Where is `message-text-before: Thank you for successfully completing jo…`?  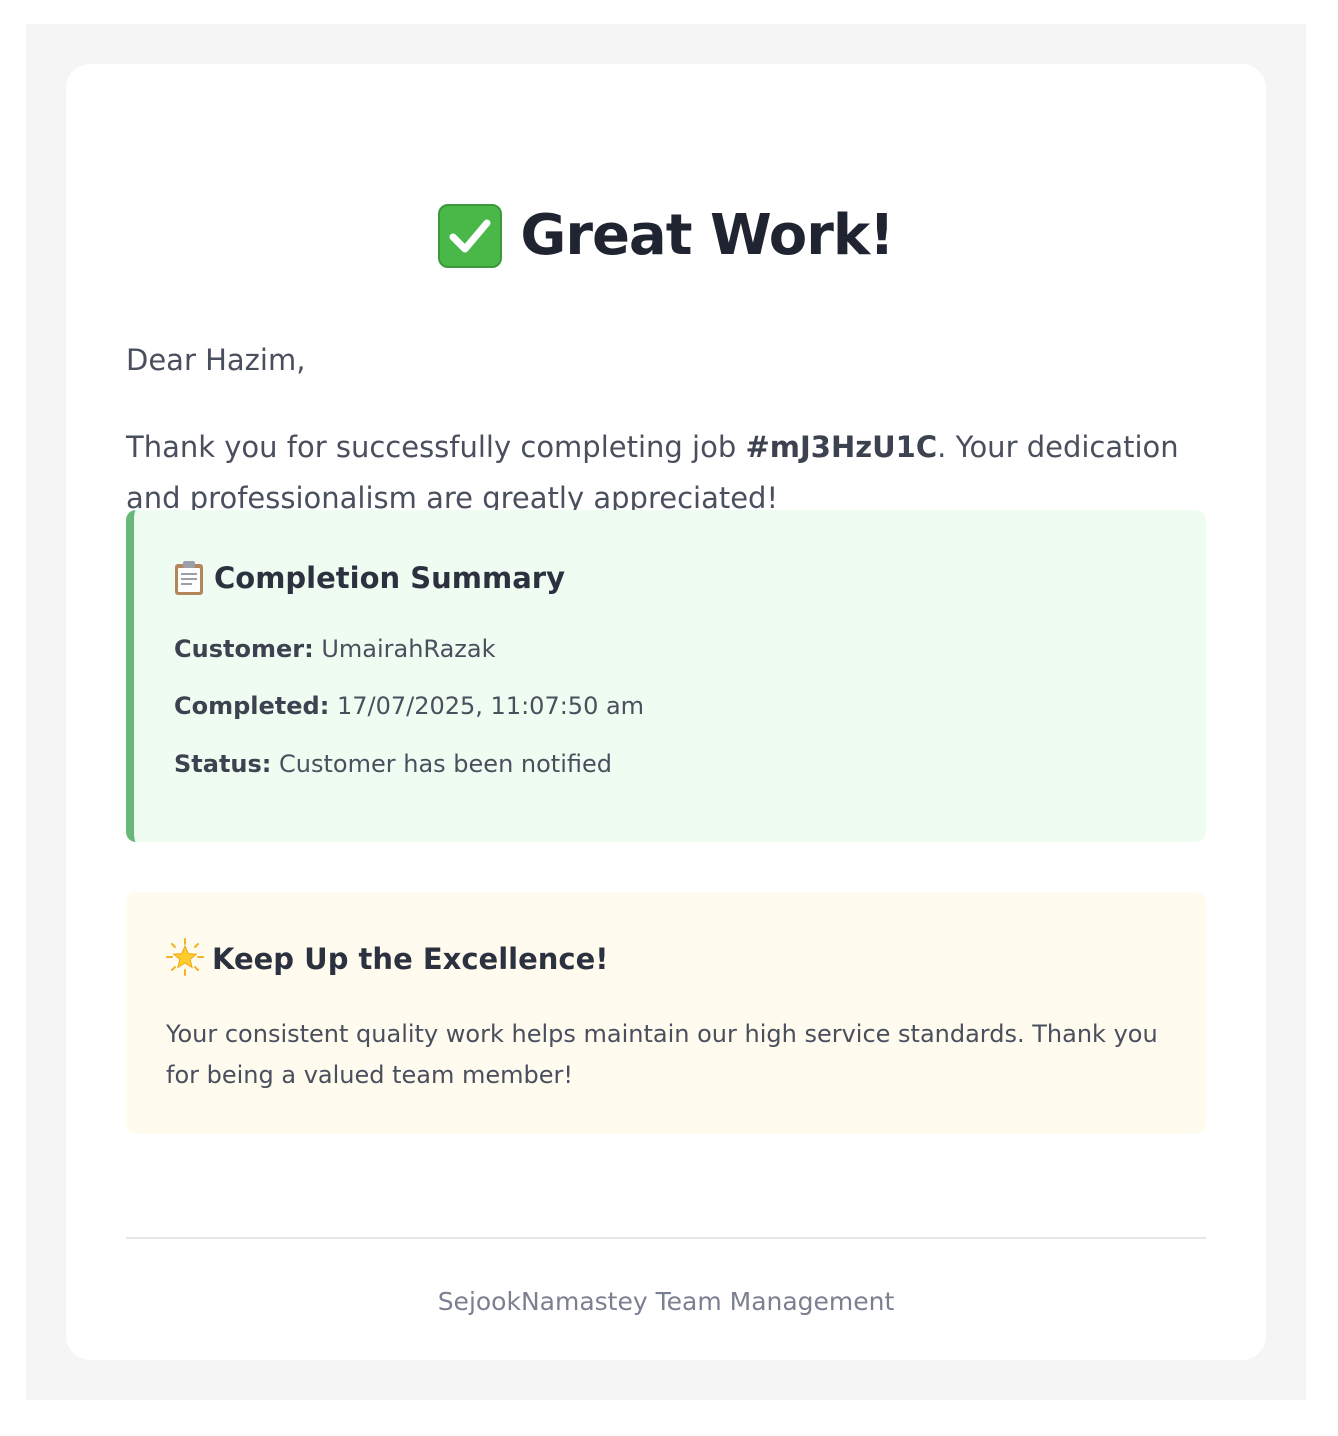
message-text-before: Thank you for successfully completing jo… is located at coordinates (436, 447).